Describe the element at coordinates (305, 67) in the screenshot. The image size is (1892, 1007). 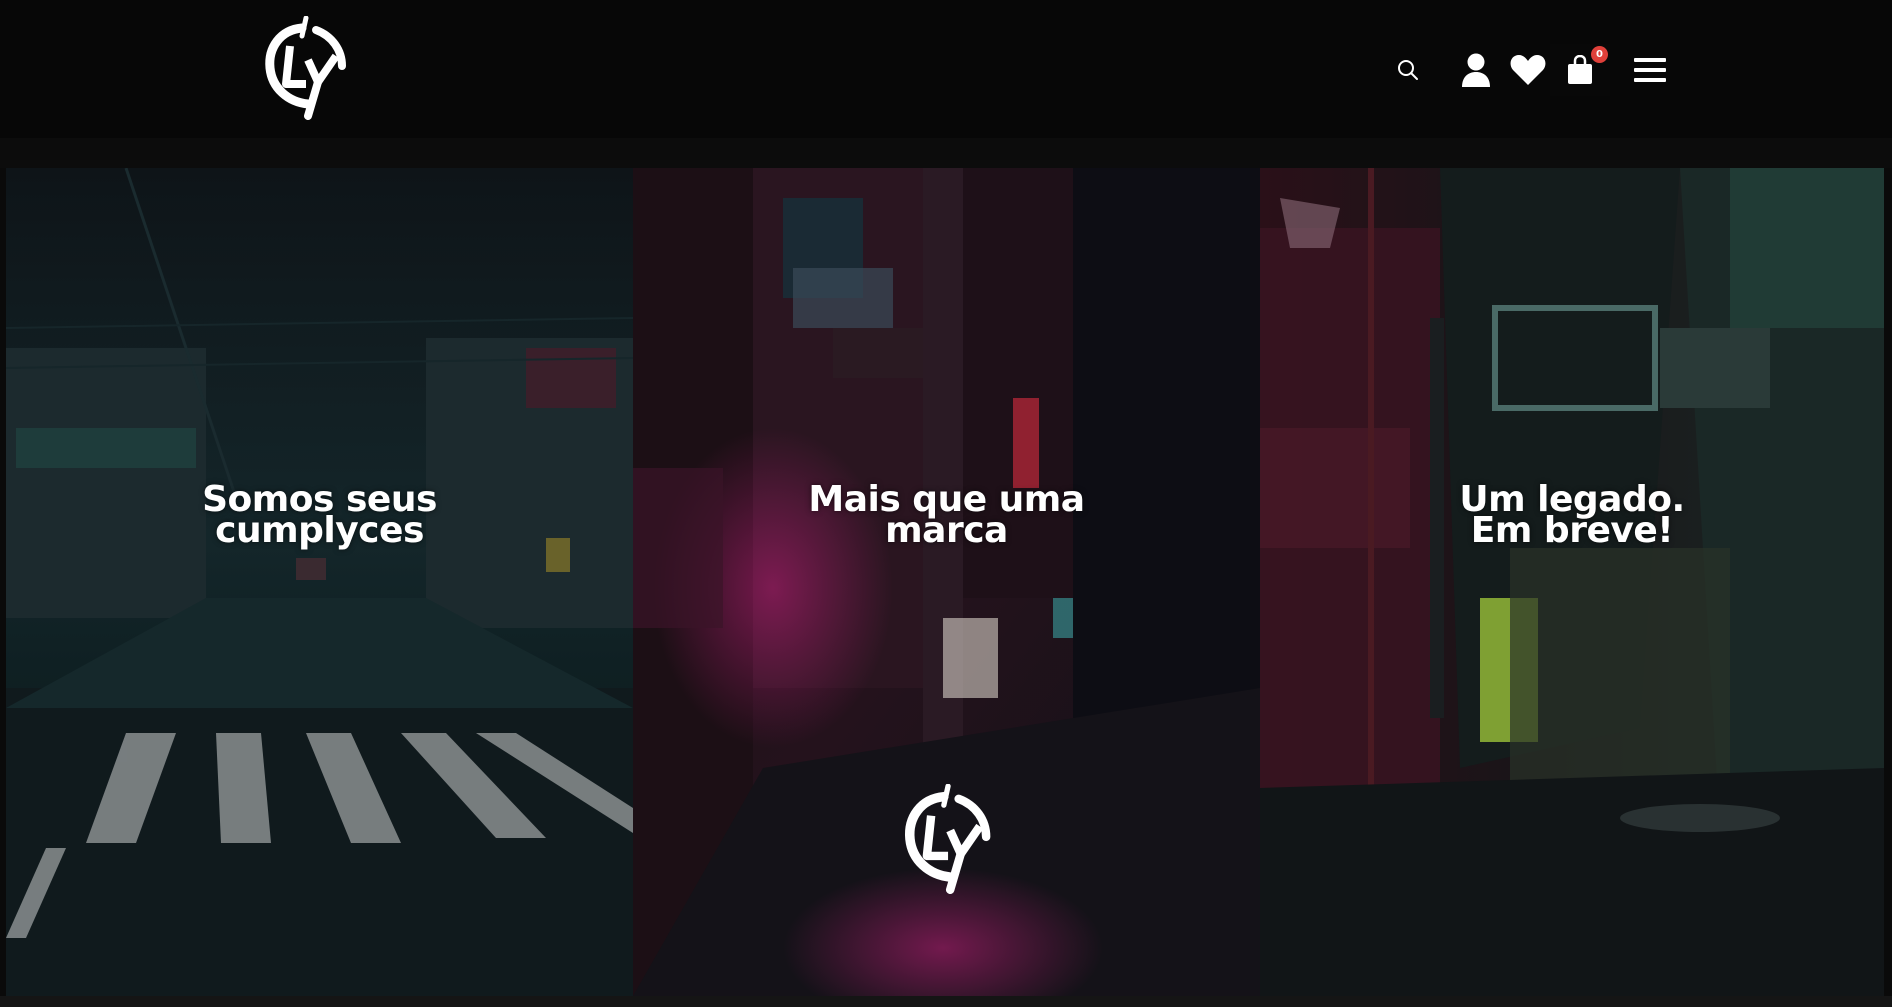
I see `brand-logo` at that location.